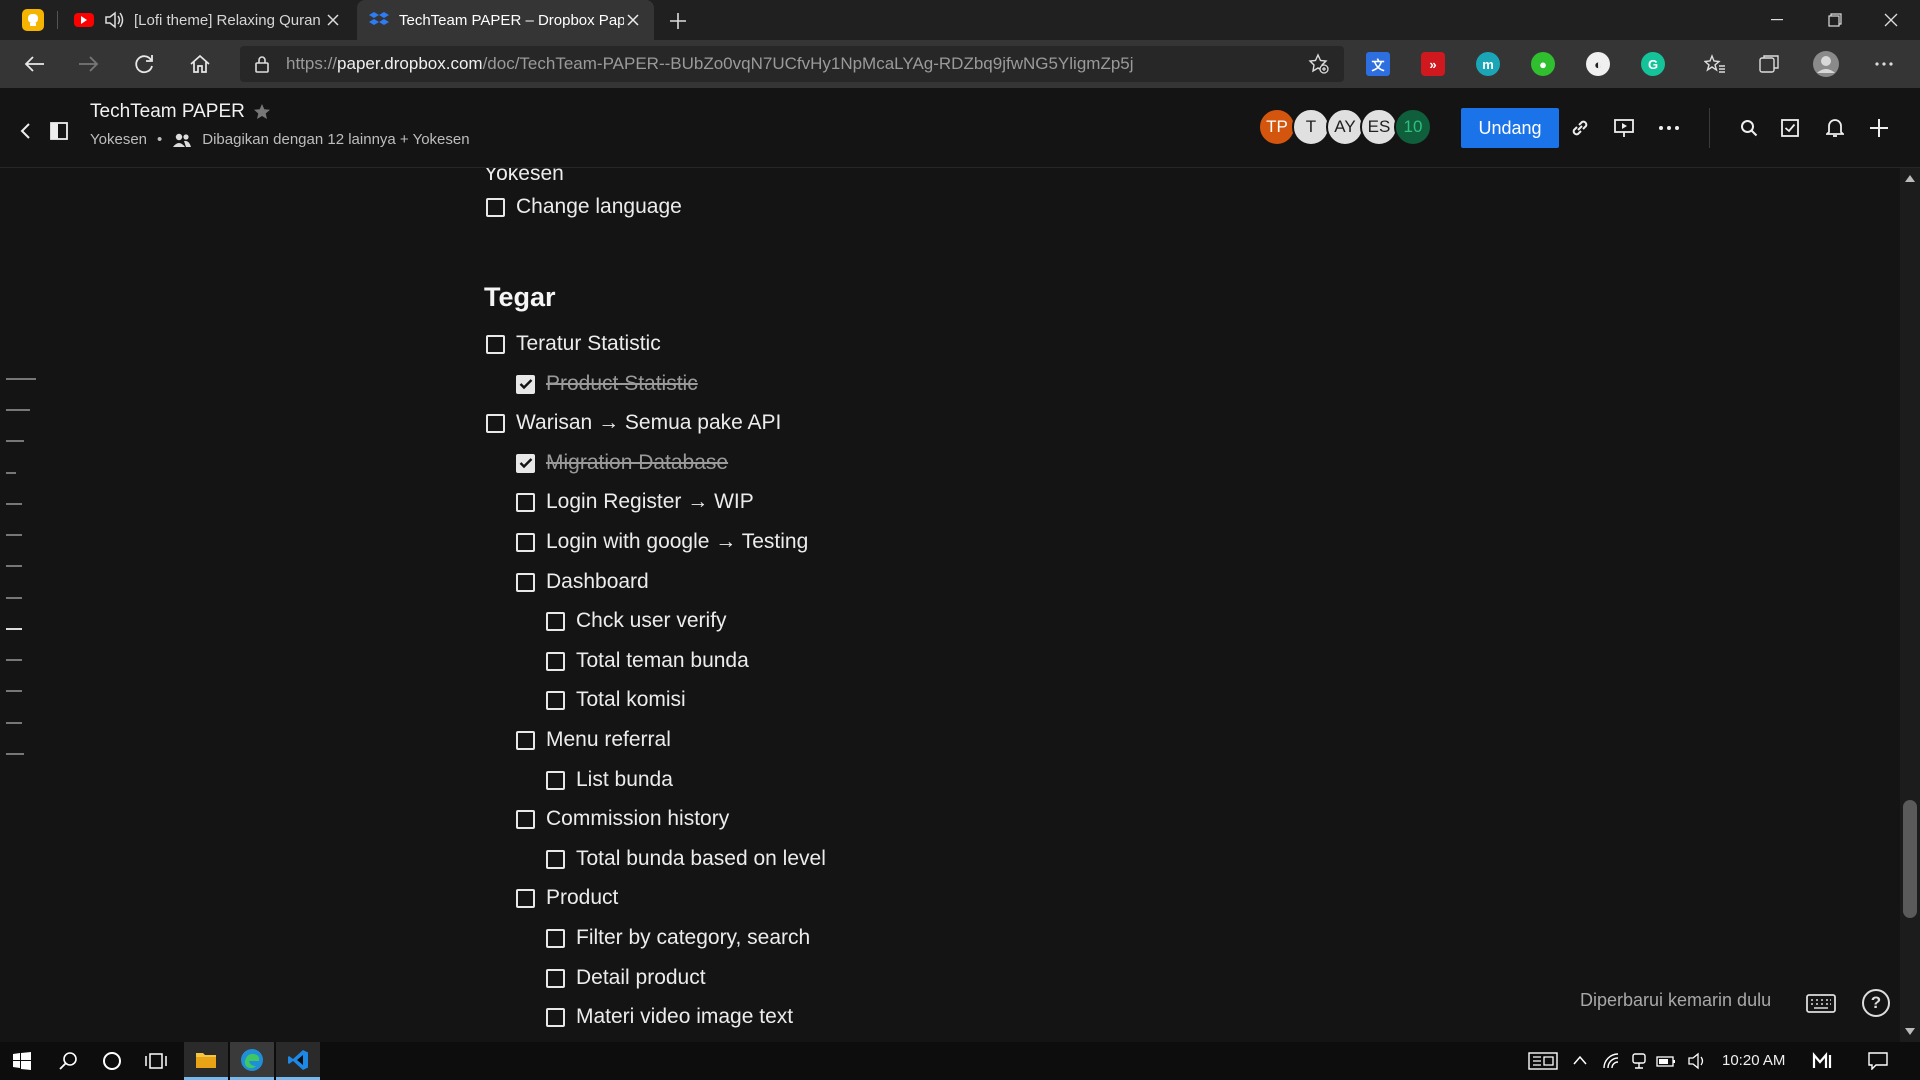 The height and width of the screenshot is (1080, 1920). What do you see at coordinates (1666, 1061) in the screenshot?
I see `battery-icon` at bounding box center [1666, 1061].